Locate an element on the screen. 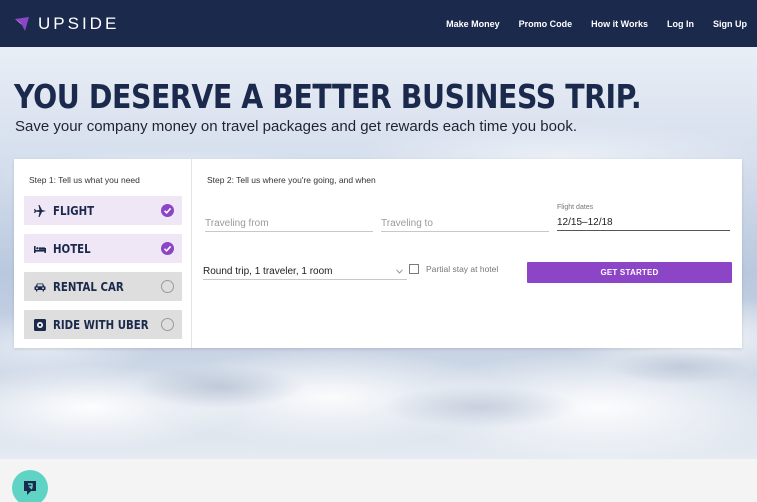 The image size is (757, 502). traveling-to-placeholder: Traveling to is located at coordinates (407, 223).